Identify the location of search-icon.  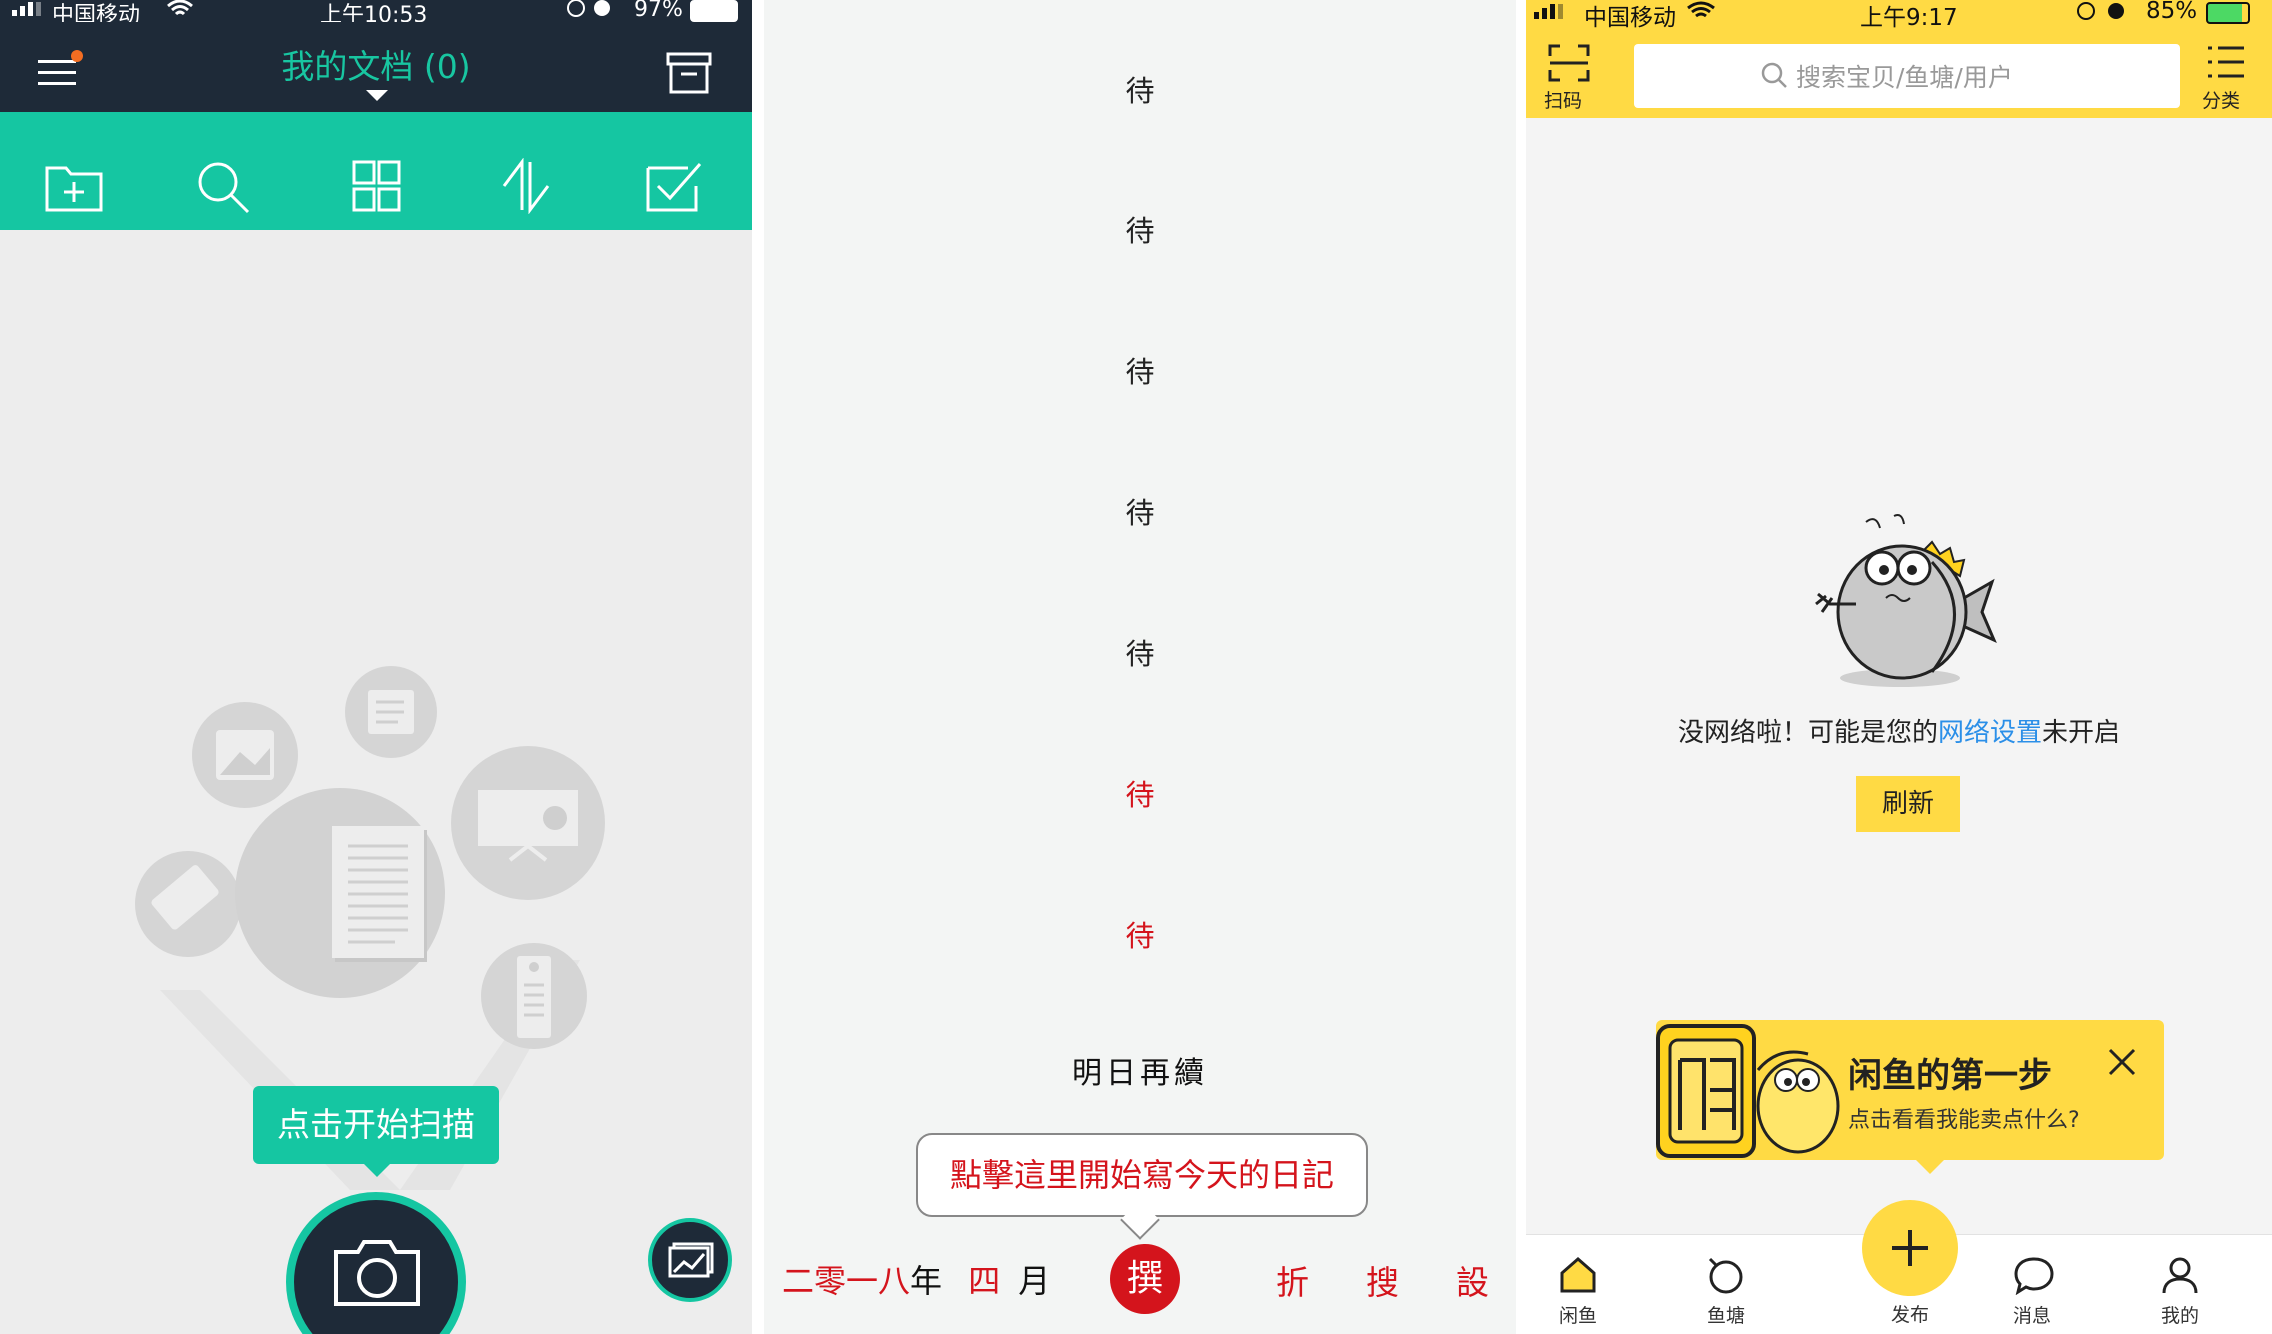
(1774, 75).